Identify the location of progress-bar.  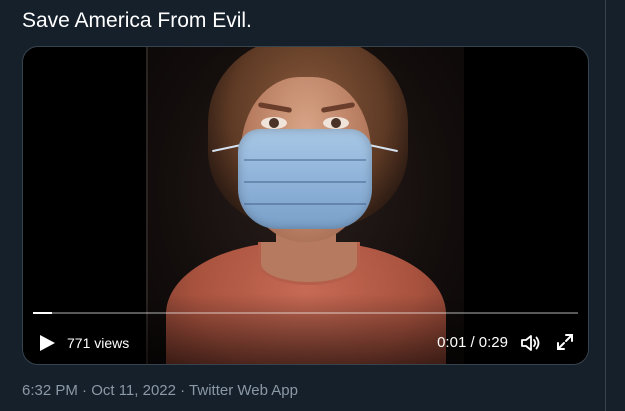
(305, 313).